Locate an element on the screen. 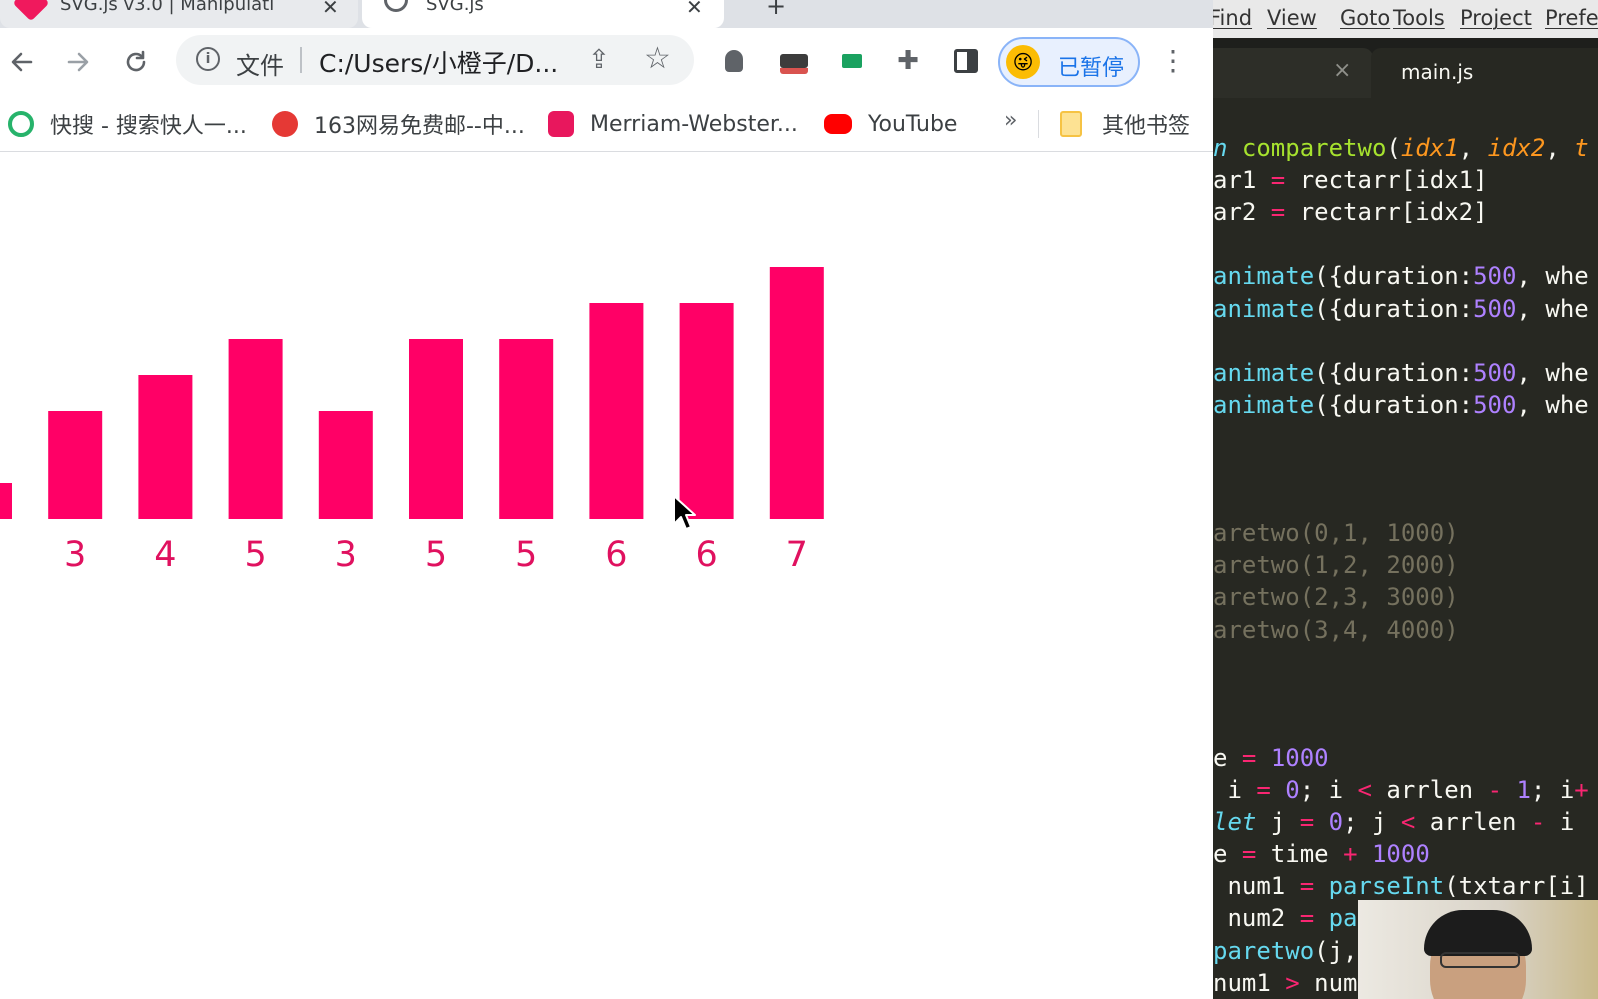 This screenshot has height=999, width=1598. other-bookmarks-folder: 其他书签 is located at coordinates (1125, 124).